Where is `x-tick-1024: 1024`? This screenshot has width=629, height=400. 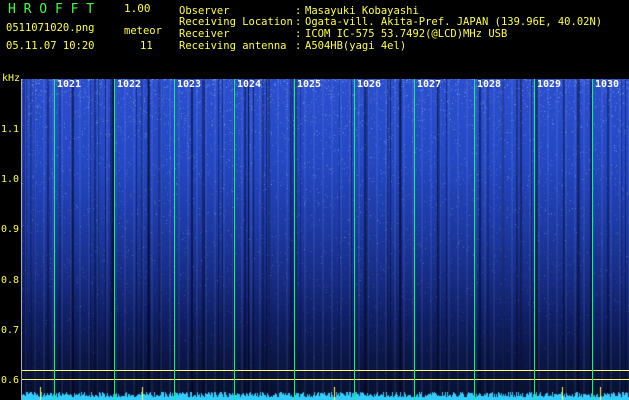 x-tick-1024: 1024 is located at coordinates (249, 84).